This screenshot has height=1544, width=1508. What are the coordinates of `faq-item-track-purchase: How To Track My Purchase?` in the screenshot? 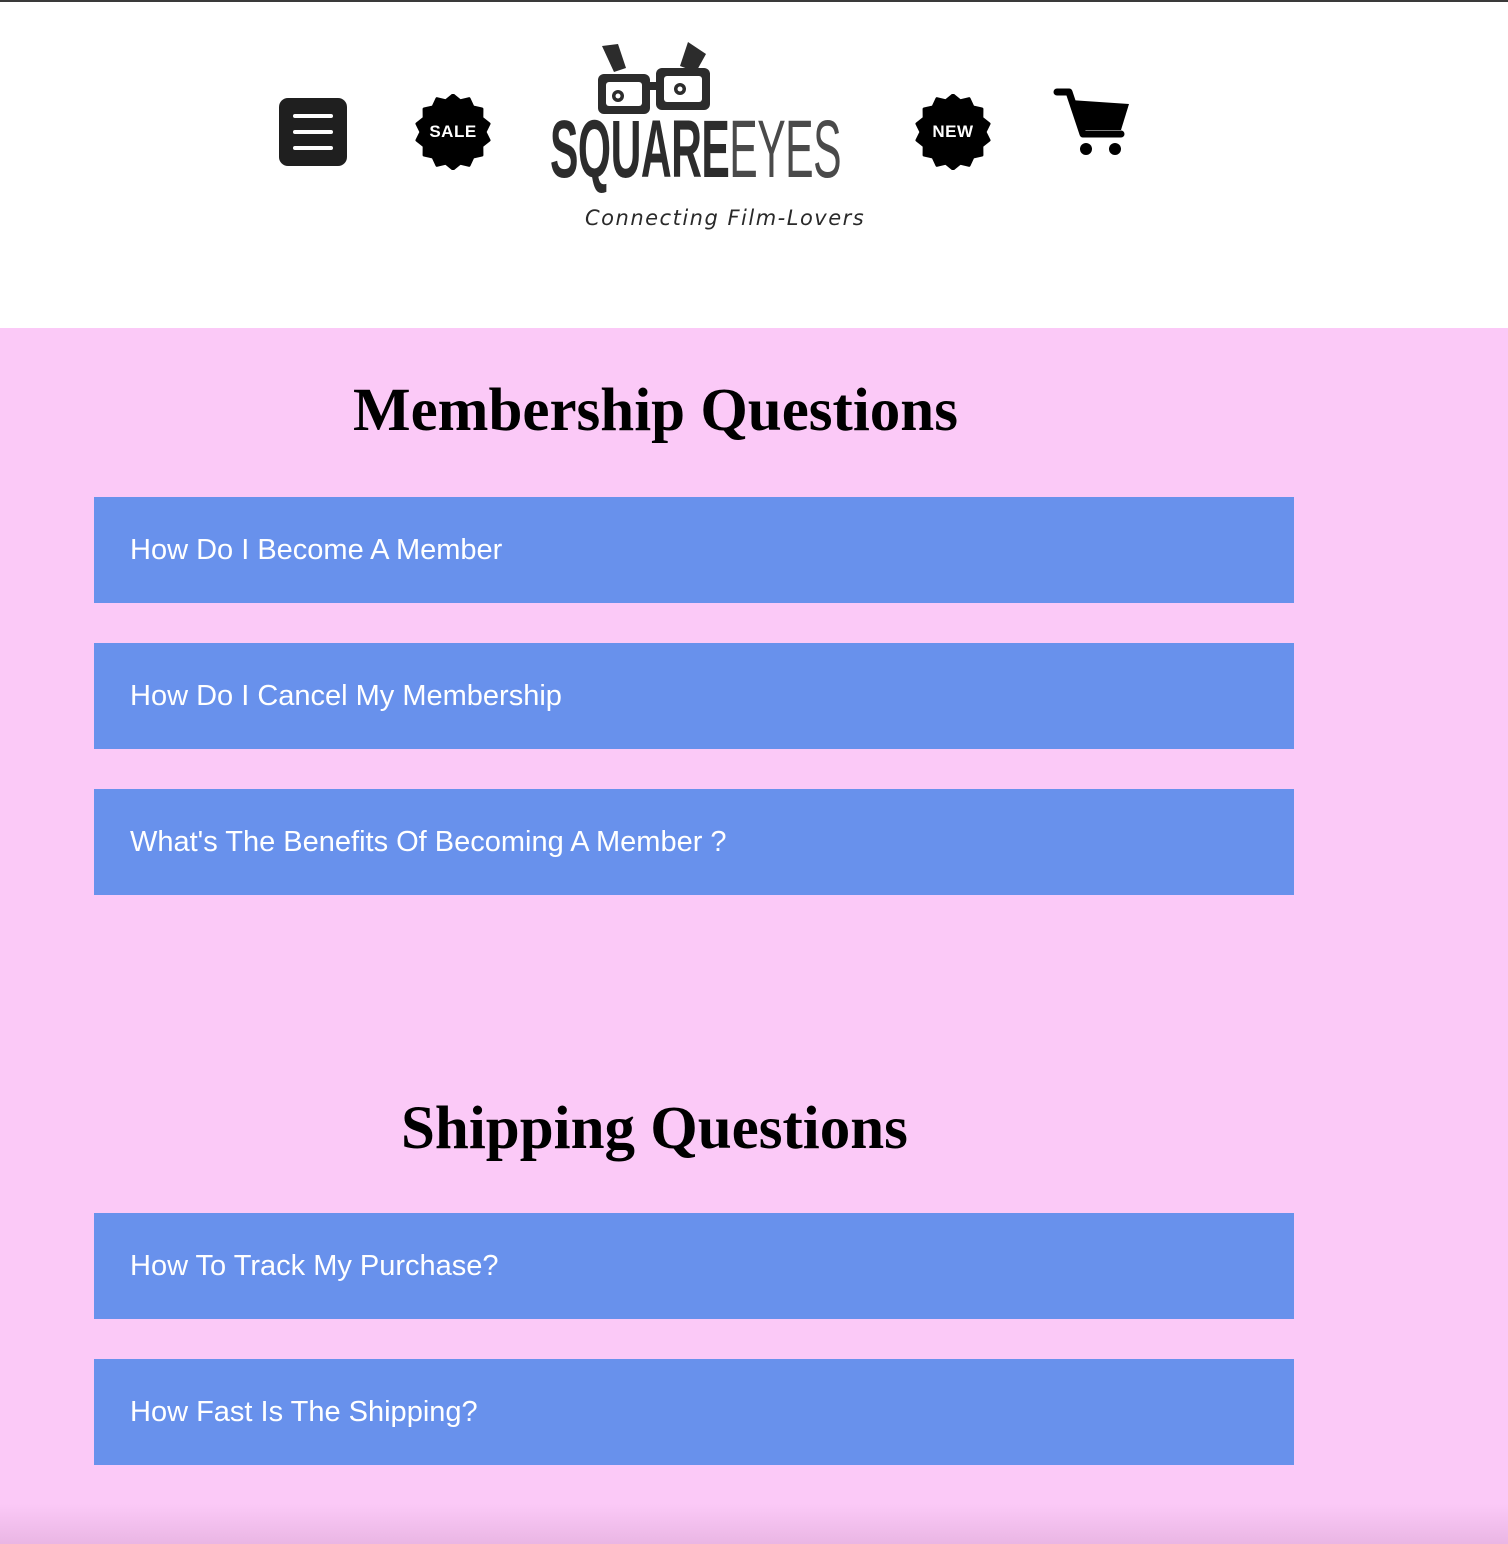 It's located at (694, 1266).